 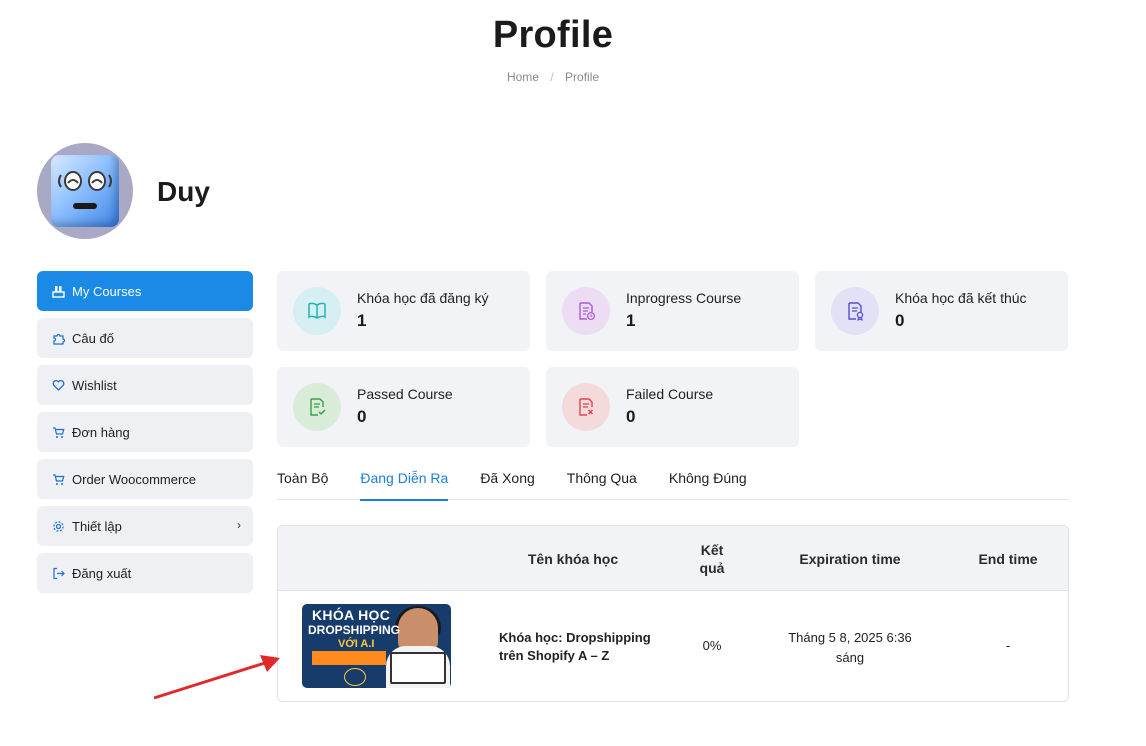 I want to click on header-course-name: Tên khóa học, so click(x=573, y=559).